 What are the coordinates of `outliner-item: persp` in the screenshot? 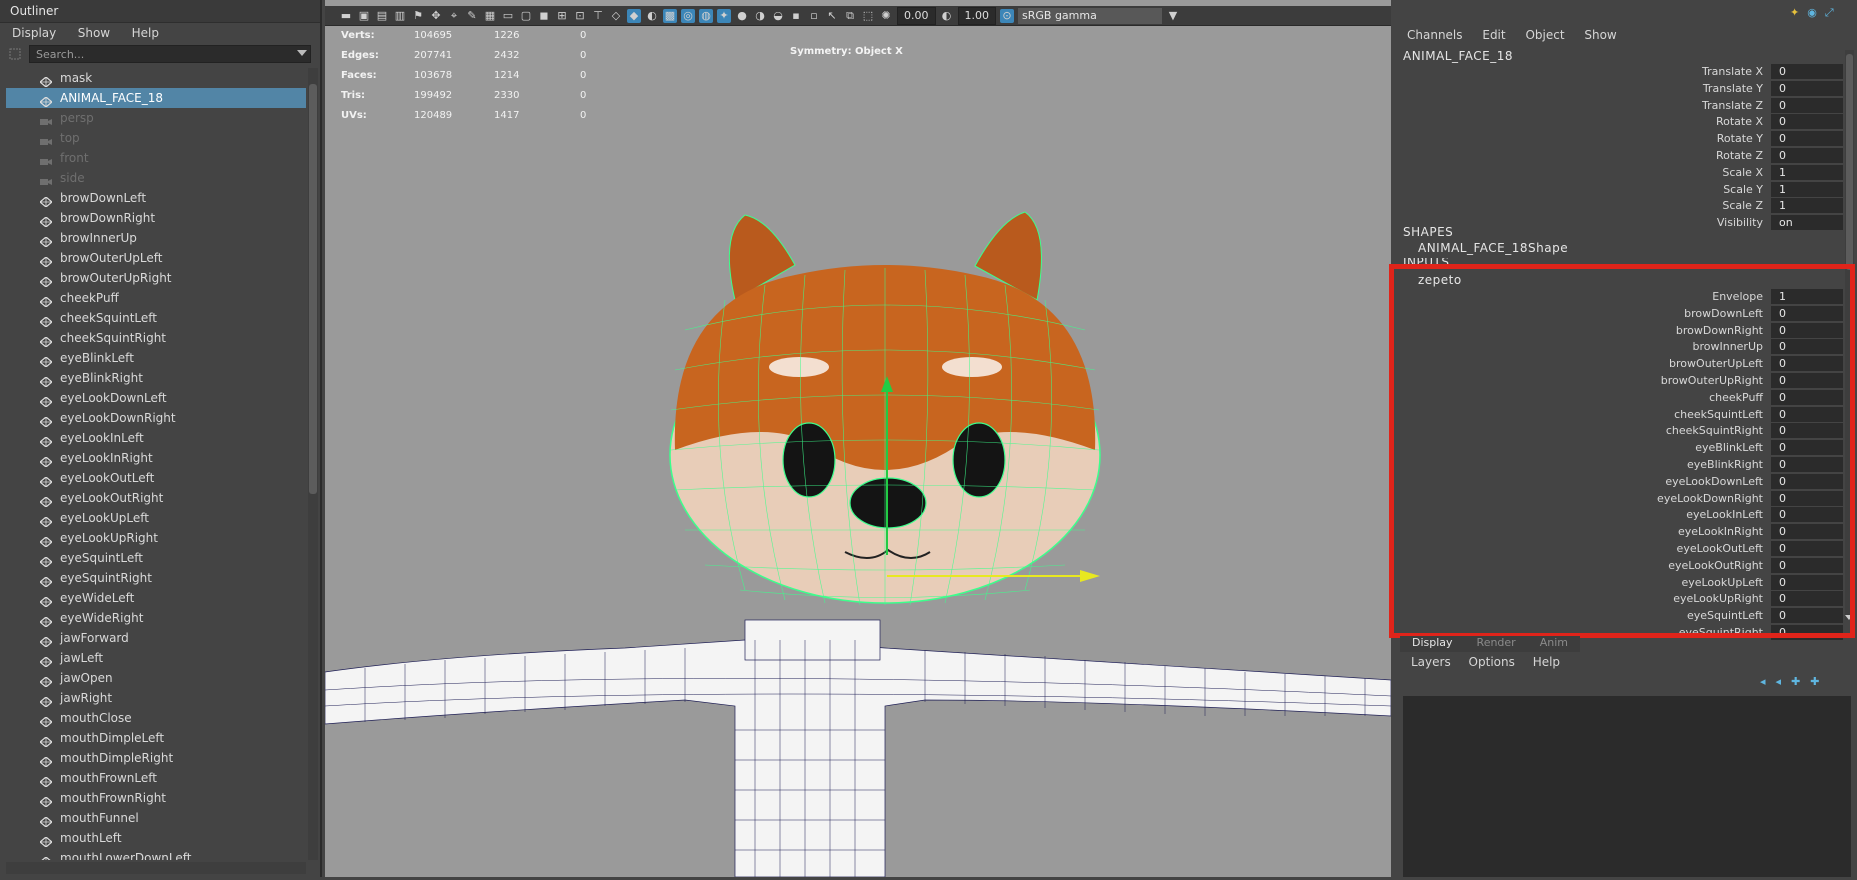 It's located at (156, 118).